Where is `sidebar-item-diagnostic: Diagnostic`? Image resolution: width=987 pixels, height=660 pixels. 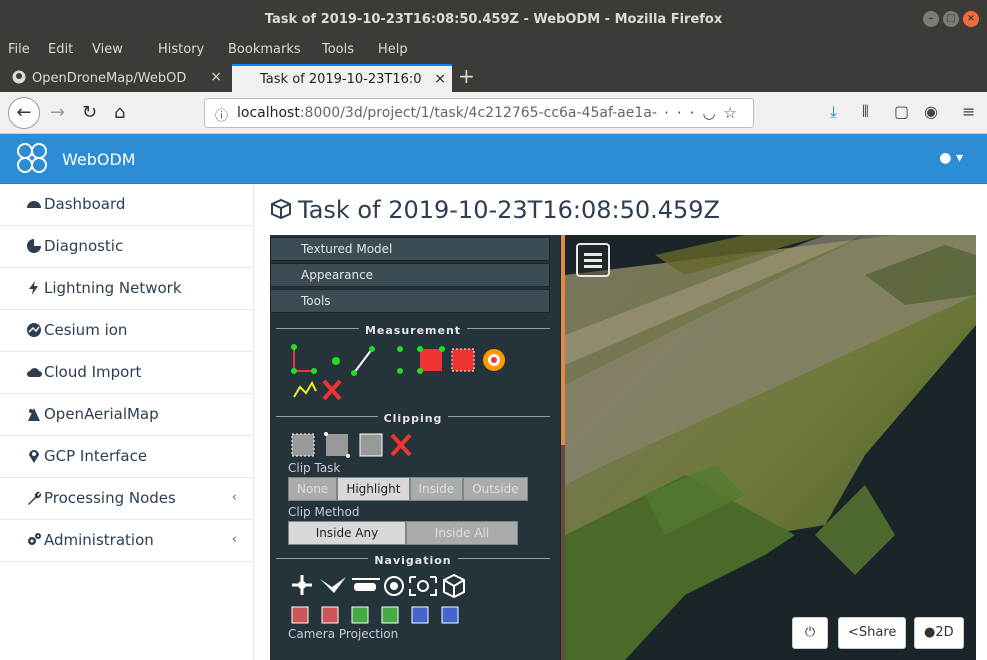
sidebar-item-diagnostic: Diagnostic is located at coordinates (126, 247).